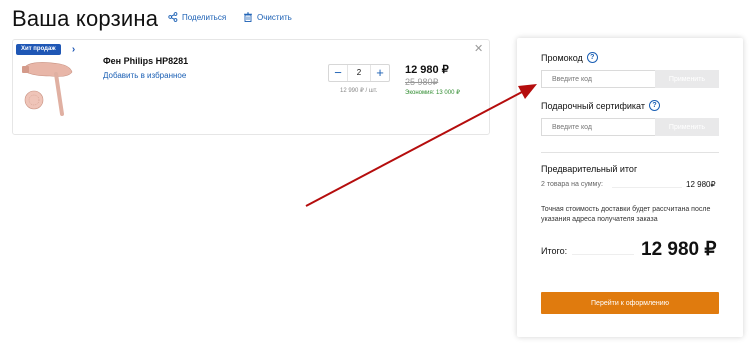 Image resolution: width=752 pixels, height=344 pixels. What do you see at coordinates (478, 49) in the screenshot?
I see `close-icon: ✕` at bounding box center [478, 49].